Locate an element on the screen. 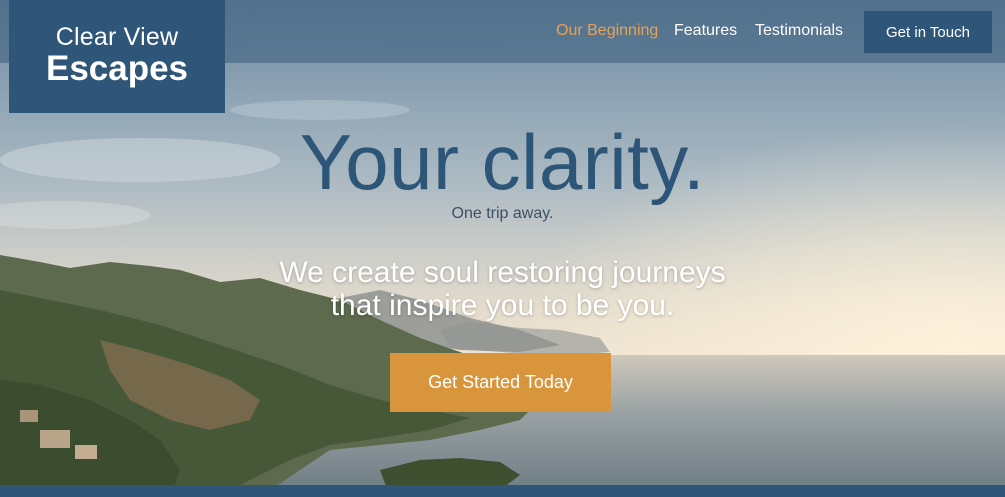 This screenshot has height=497, width=1005. brand-logo: Clear View Escapes is located at coordinates (117, 56).